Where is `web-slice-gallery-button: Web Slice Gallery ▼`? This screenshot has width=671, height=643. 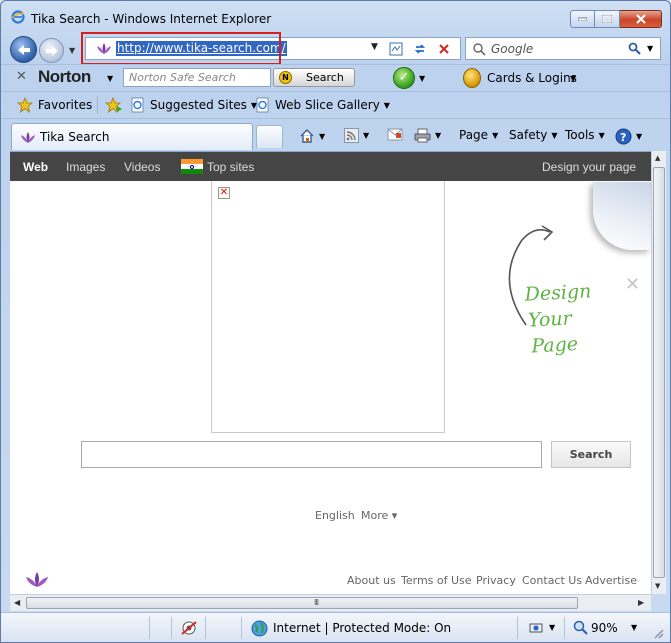 web-slice-gallery-button: Web Slice Gallery ▼ is located at coordinates (322, 105).